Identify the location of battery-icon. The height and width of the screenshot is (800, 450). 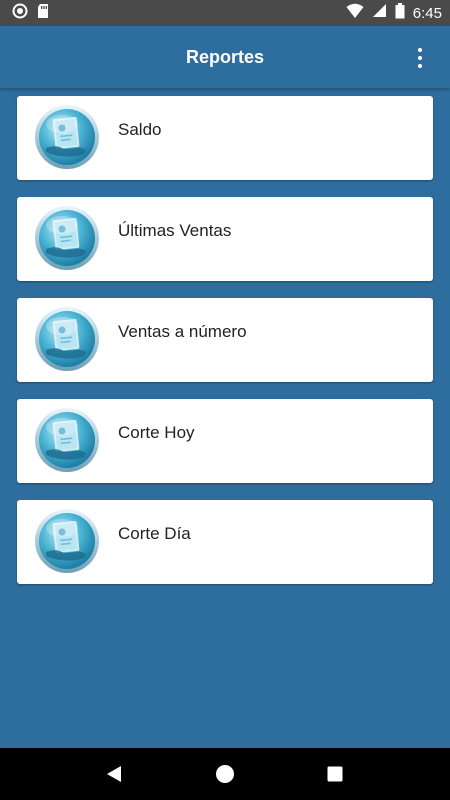
(400, 13).